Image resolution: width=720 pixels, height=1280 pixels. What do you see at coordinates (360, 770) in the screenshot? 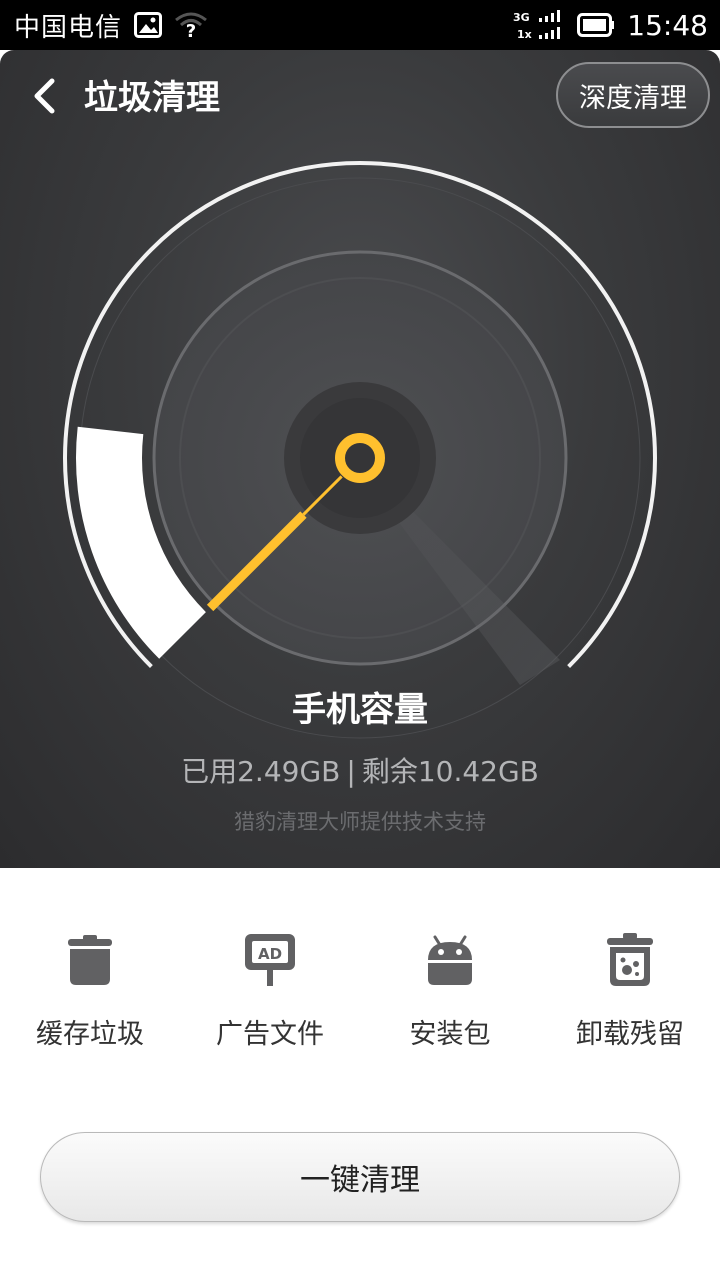
I see `capacity-detail: 已用2.49GB | 剩余10.42GB` at bounding box center [360, 770].